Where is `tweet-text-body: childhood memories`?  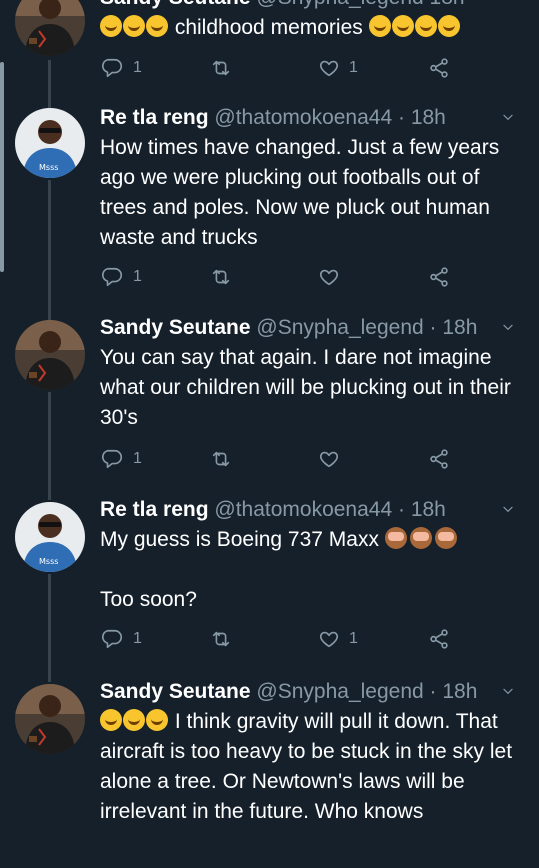 tweet-text-body: childhood memories is located at coordinates (269, 27).